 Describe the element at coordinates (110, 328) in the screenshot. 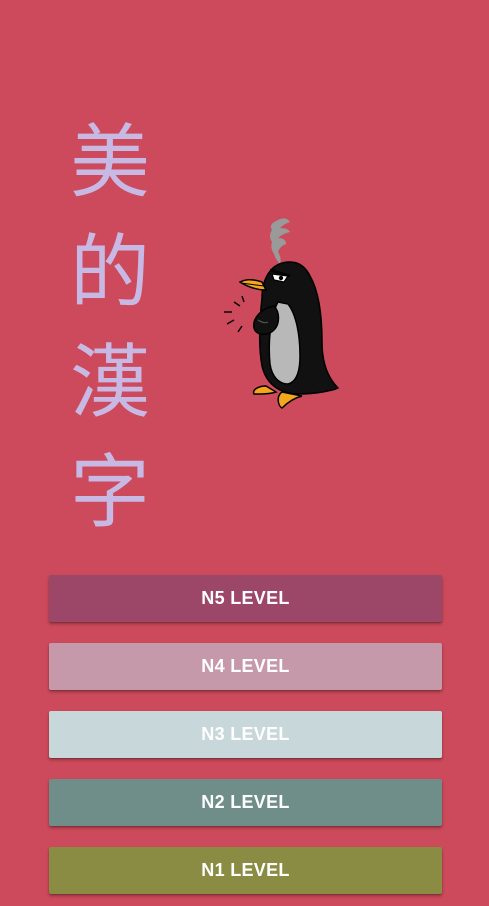

I see `app-title: 美 的 漢 字` at that location.